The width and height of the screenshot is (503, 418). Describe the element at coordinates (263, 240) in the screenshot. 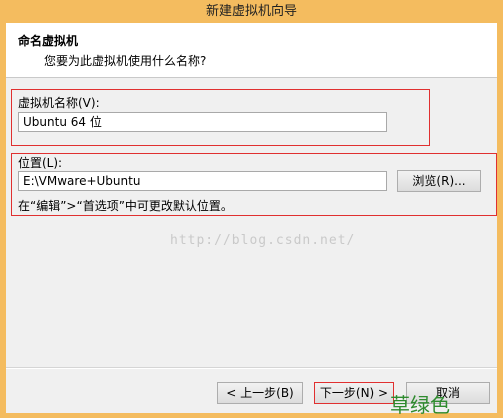

I see `watermark-text: http://blog.csdn.net/` at that location.